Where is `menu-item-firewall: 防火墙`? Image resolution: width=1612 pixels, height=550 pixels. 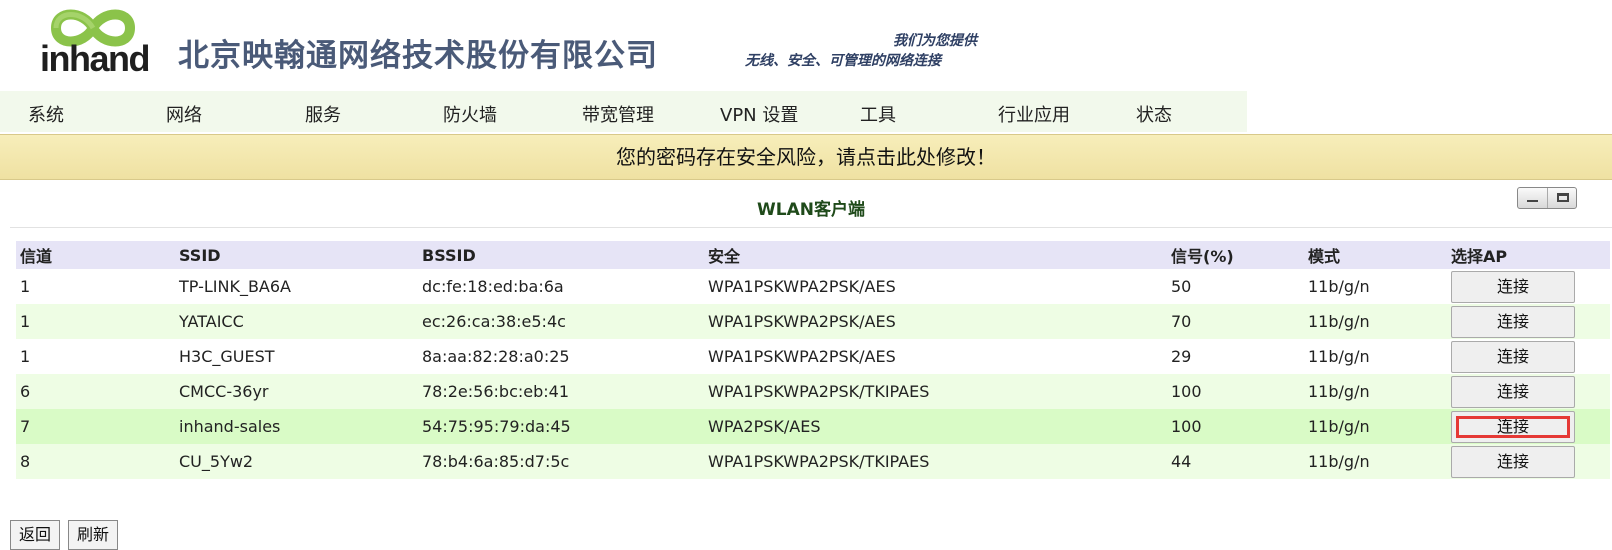 menu-item-firewall: 防火墙 is located at coordinates (470, 114).